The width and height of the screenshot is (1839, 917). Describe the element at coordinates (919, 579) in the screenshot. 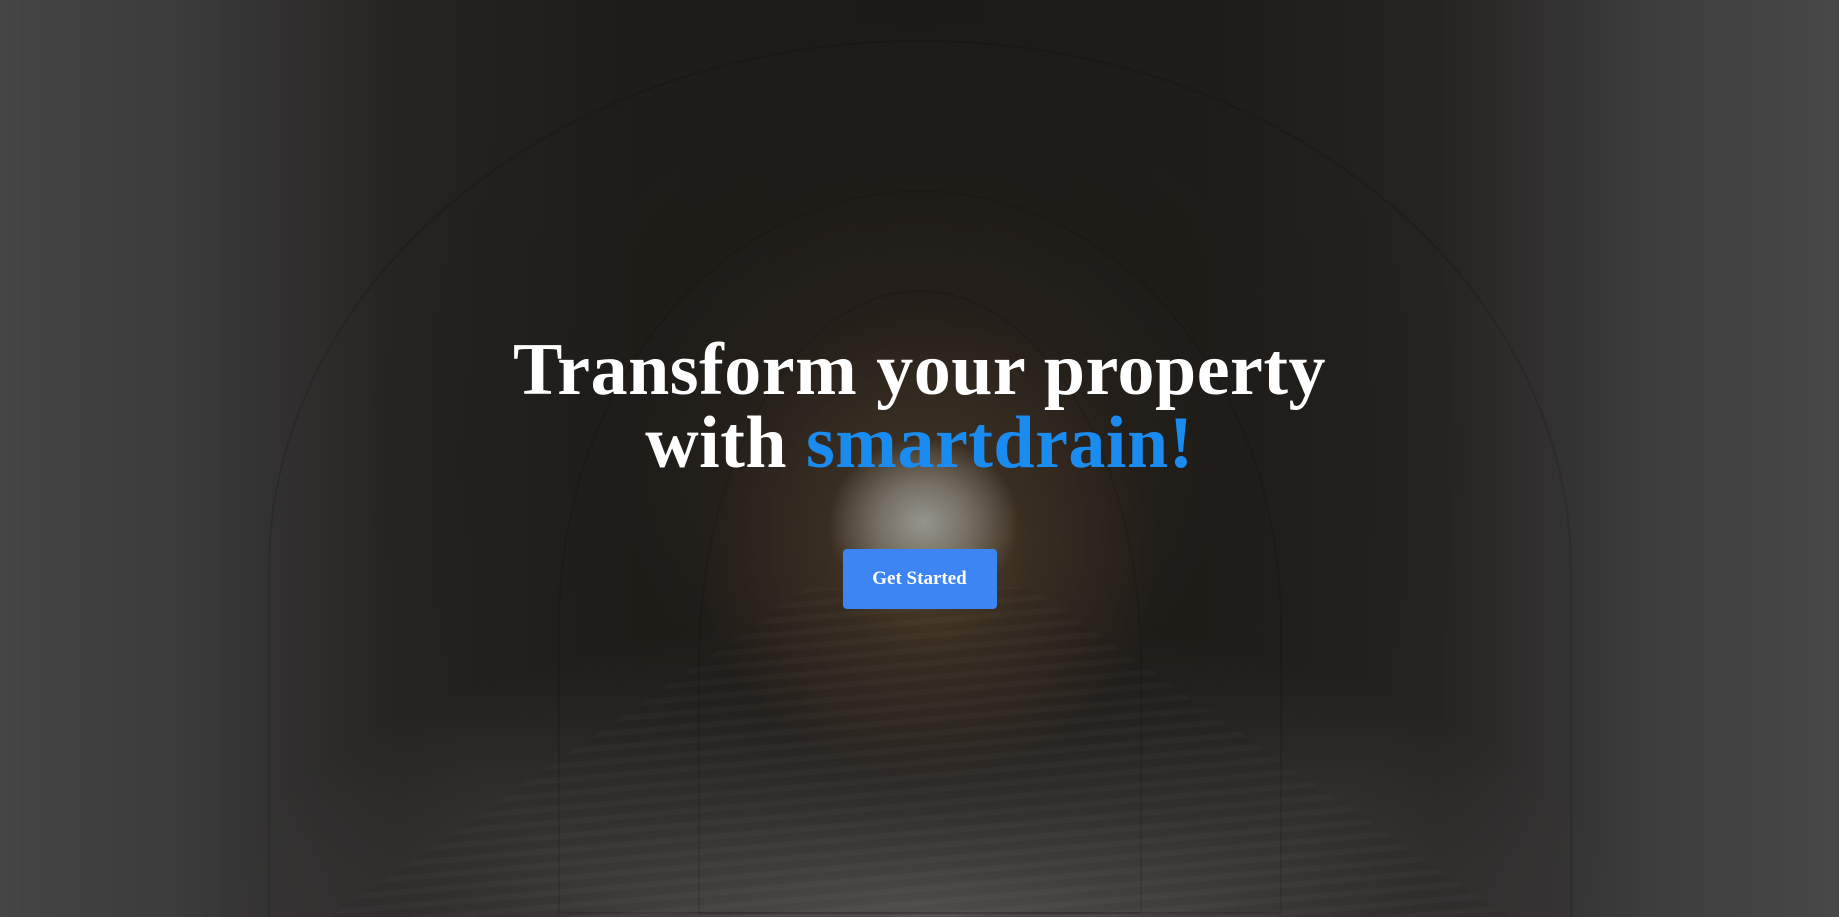

I see `get-started-button: Get Started` at that location.